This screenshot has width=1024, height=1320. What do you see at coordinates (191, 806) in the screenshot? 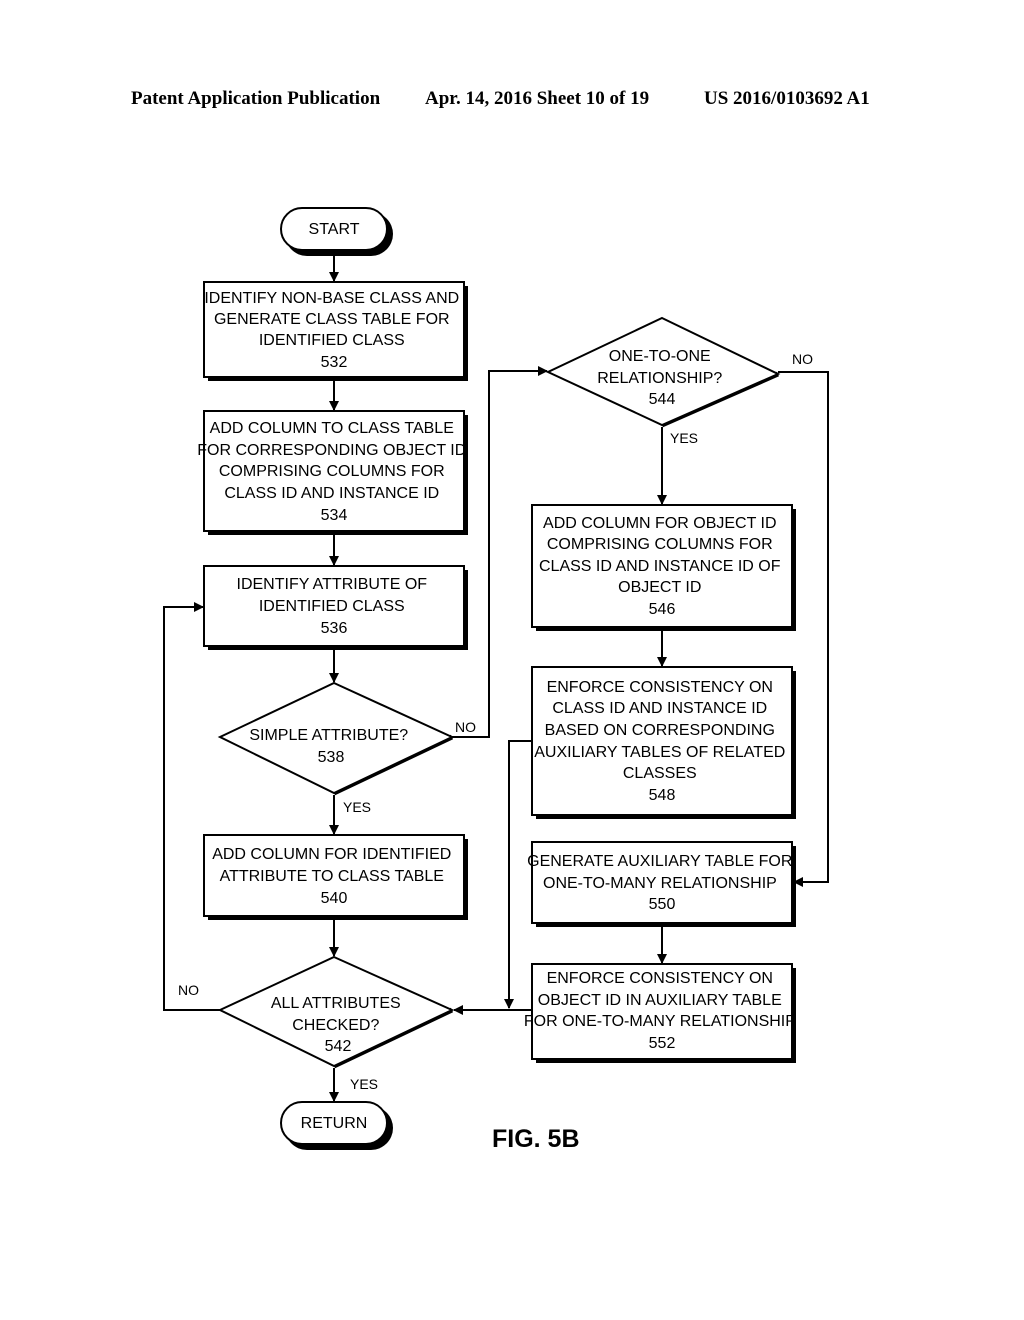
I see `arrow-542-536-no` at bounding box center [191, 806].